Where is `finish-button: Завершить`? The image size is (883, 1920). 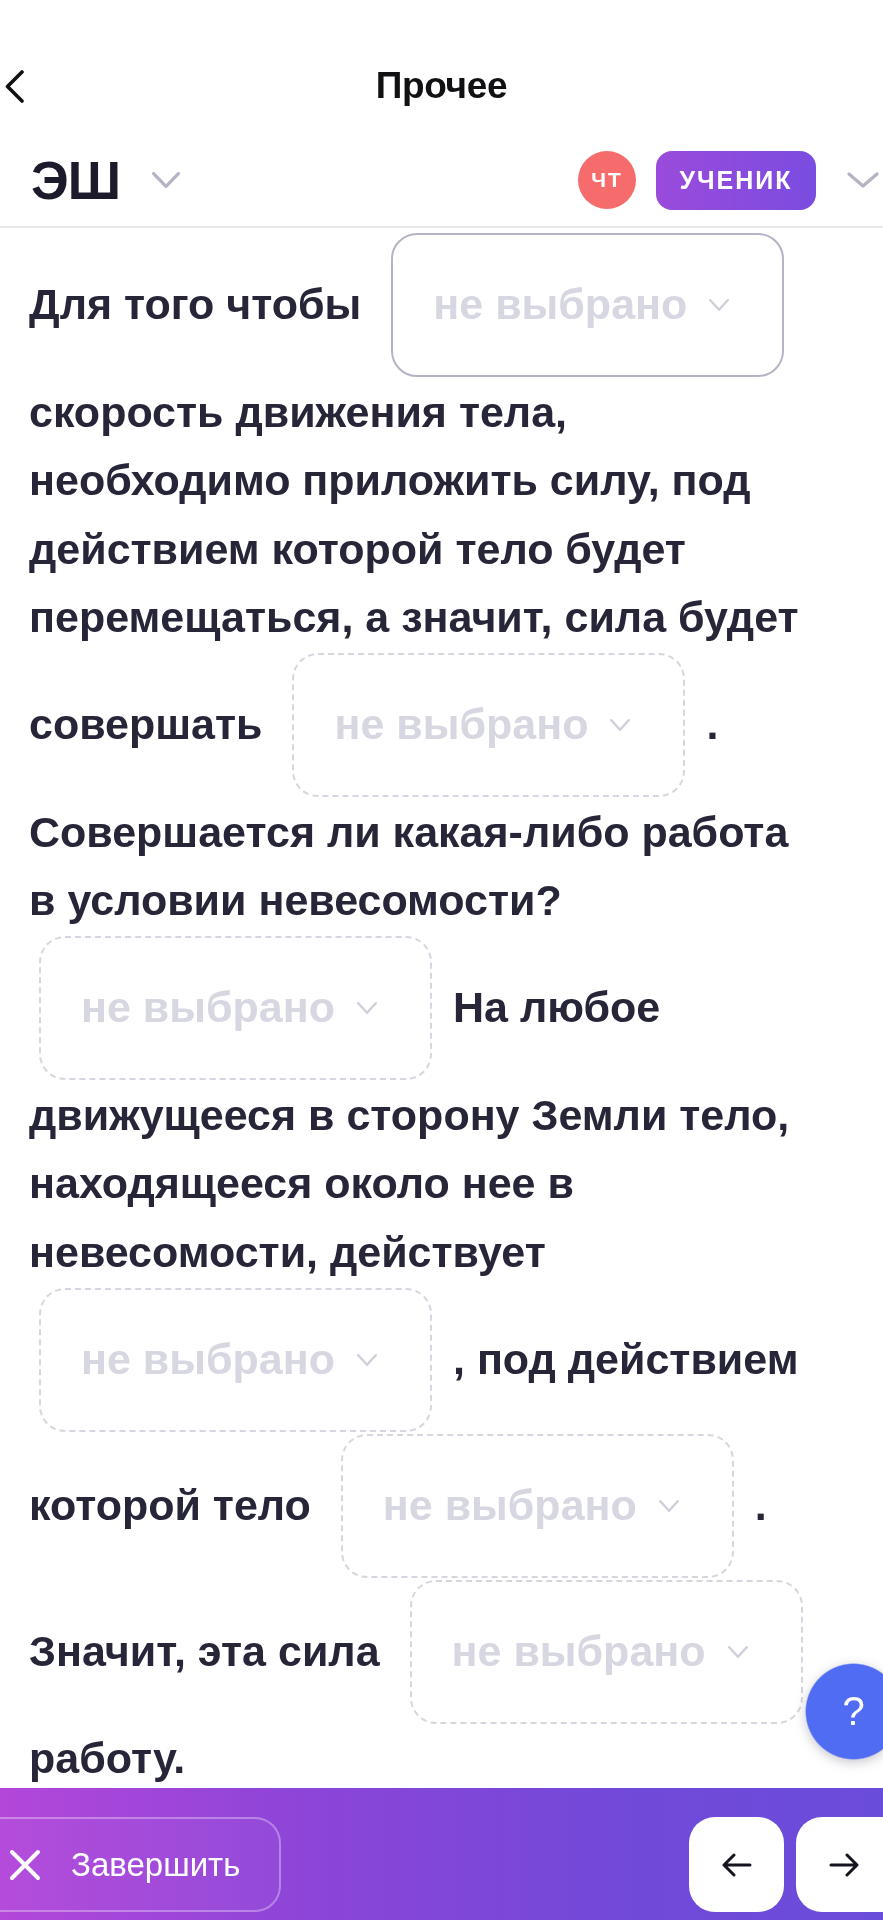 finish-button: Завершить is located at coordinates (140, 1864).